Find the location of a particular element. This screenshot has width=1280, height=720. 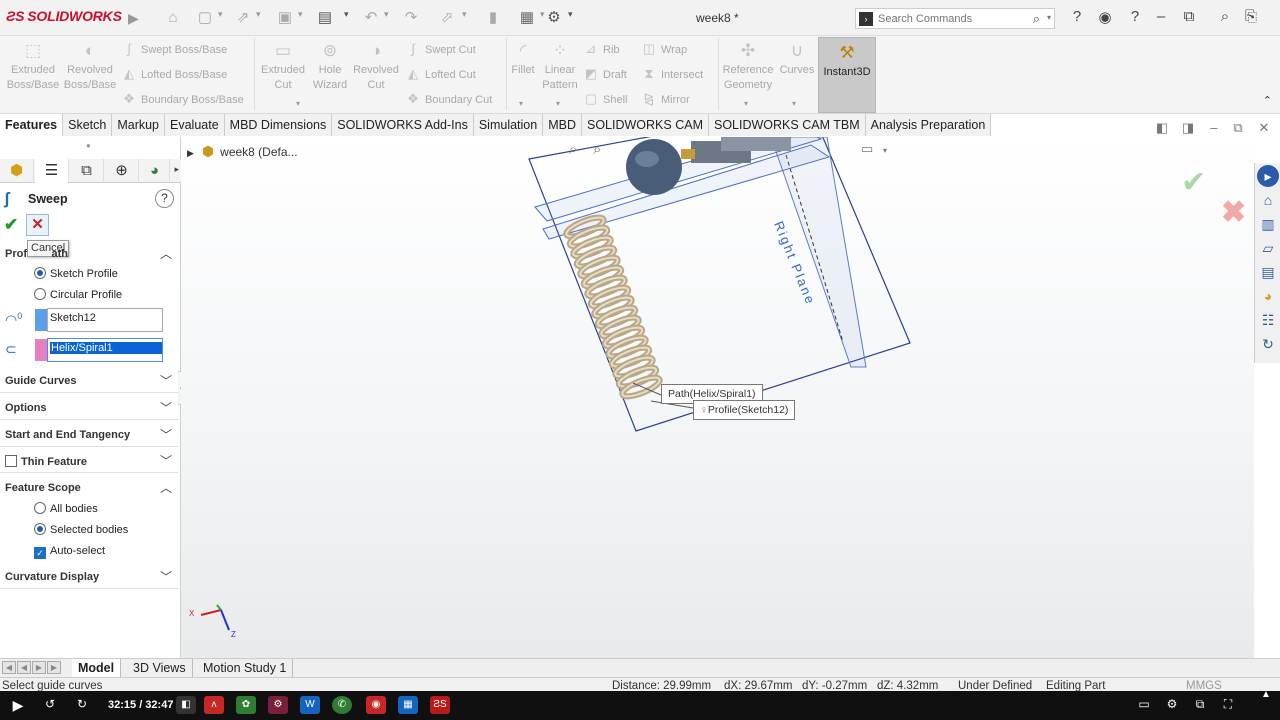

confirm-ok-icon: ✔ is located at coordinates (1193, 182).